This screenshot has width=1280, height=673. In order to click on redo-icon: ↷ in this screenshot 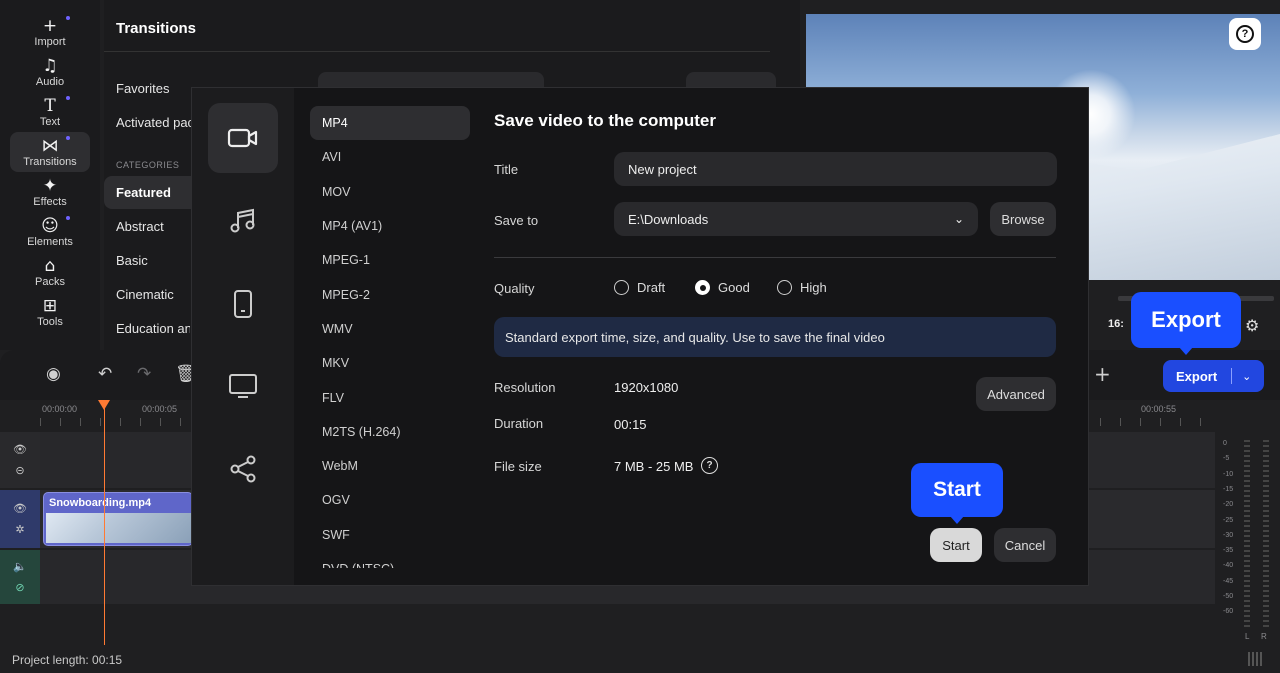, I will do `click(144, 374)`.